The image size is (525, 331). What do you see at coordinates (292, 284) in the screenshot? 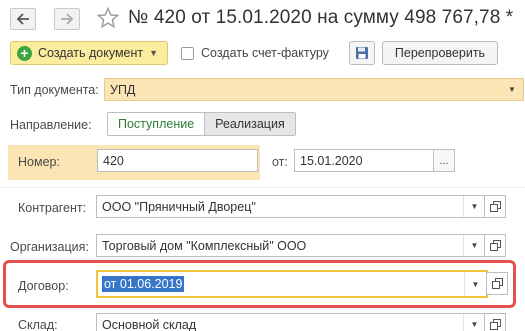
I see `contract-field: от 01.06.2019 ▼` at bounding box center [292, 284].